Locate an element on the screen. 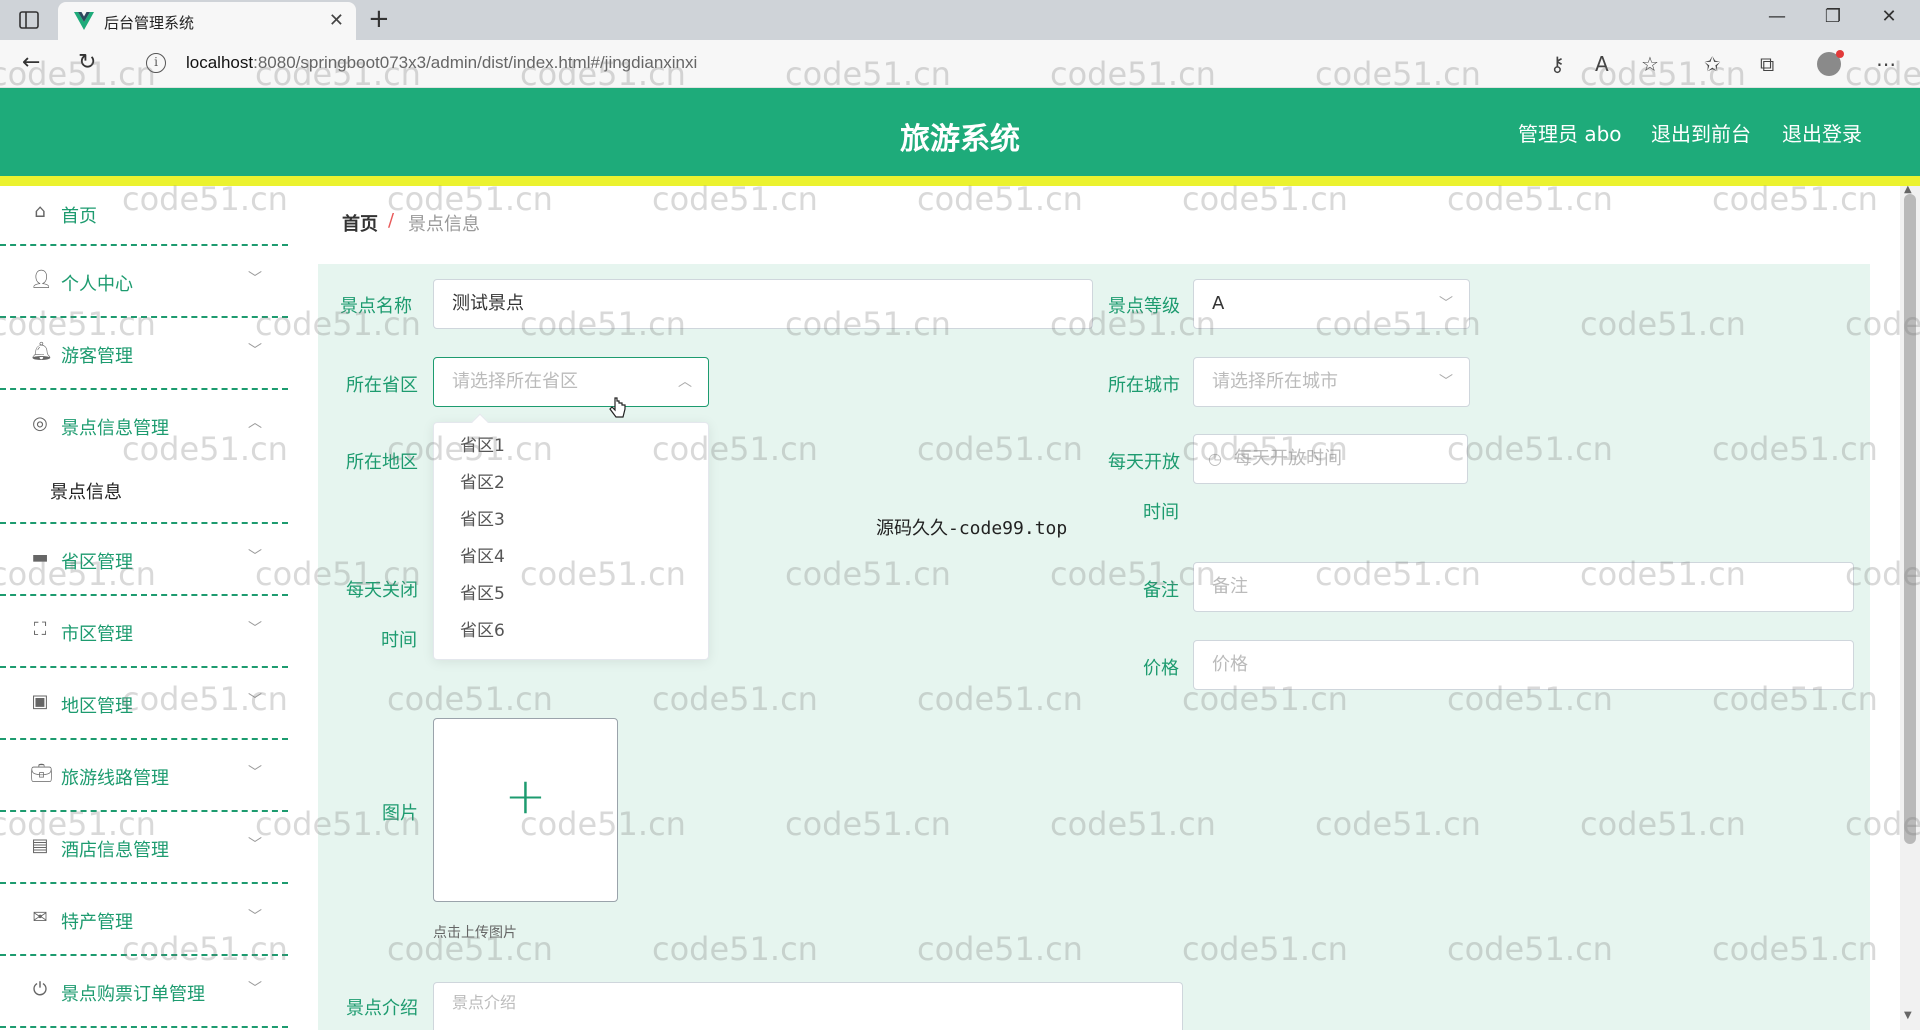 Image resolution: width=1920 pixels, height=1030 pixels. reload-icon: ↻ is located at coordinates (87, 62).